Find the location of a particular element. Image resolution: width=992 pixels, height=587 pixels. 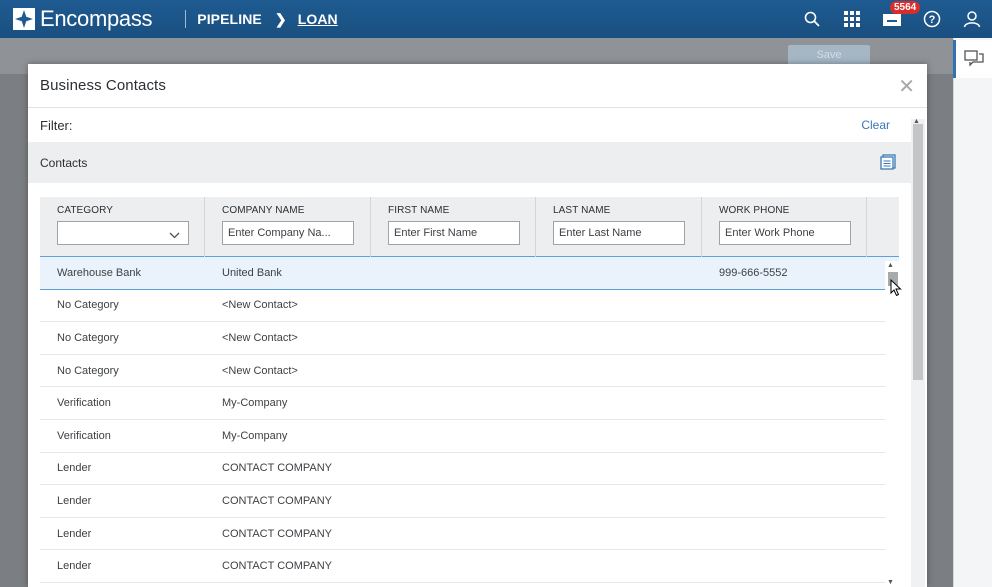

search-icon is located at coordinates (812, 19).